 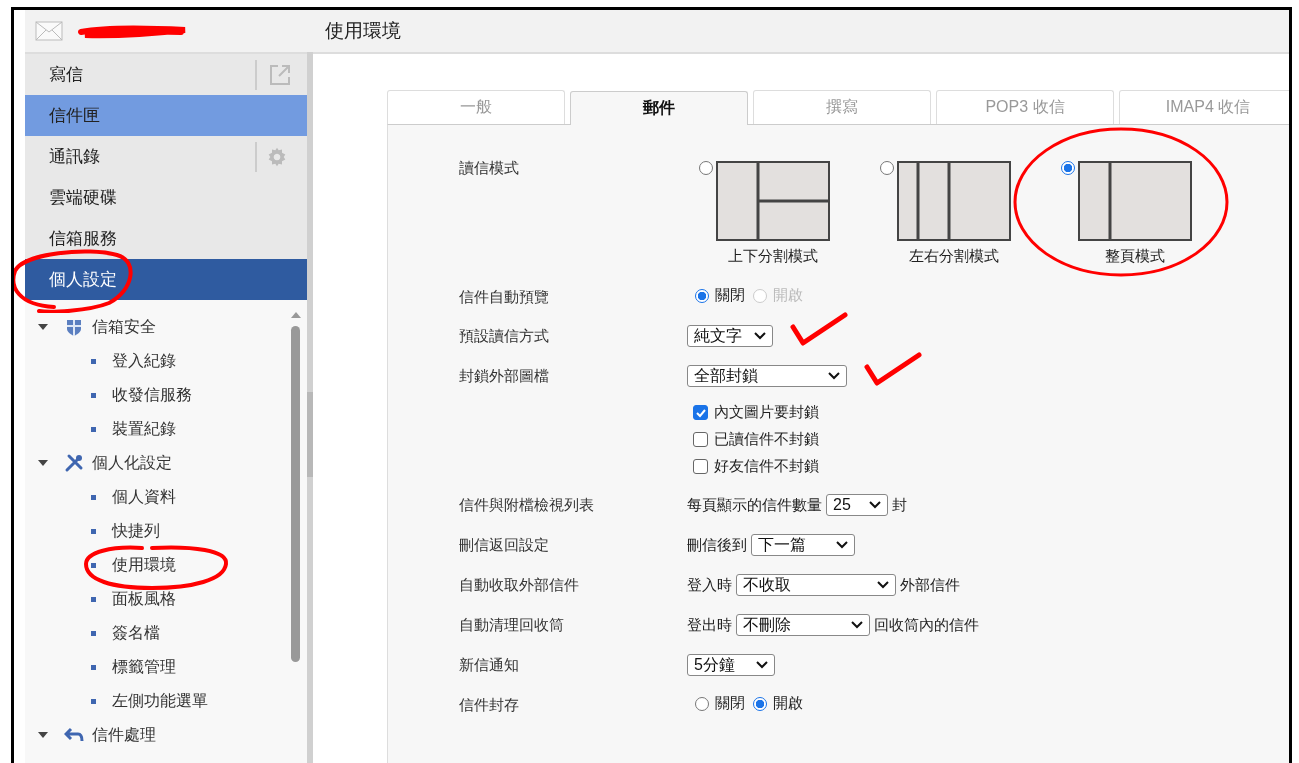 What do you see at coordinates (489, 705) in the screenshot?
I see `setting-label: 信件封存` at bounding box center [489, 705].